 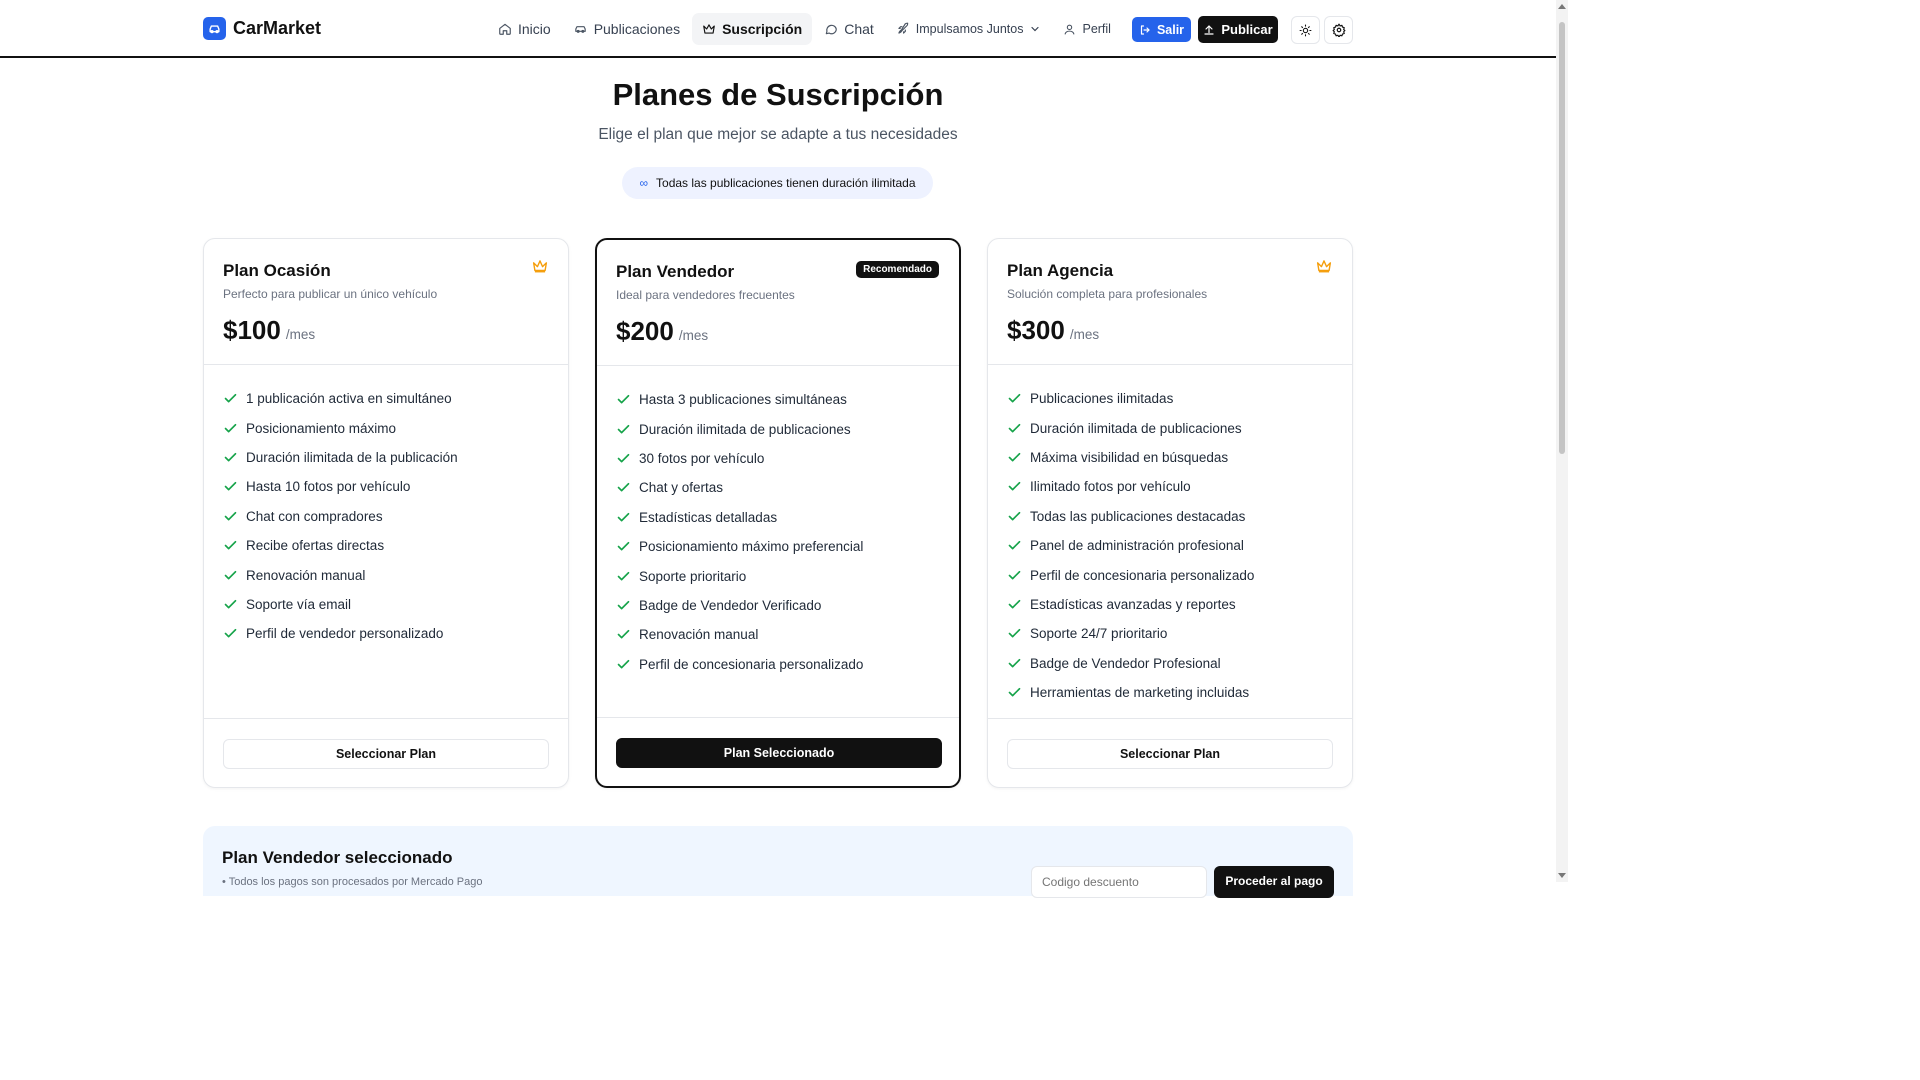 I want to click on page-scrollbar, so click(x=1562, y=441).